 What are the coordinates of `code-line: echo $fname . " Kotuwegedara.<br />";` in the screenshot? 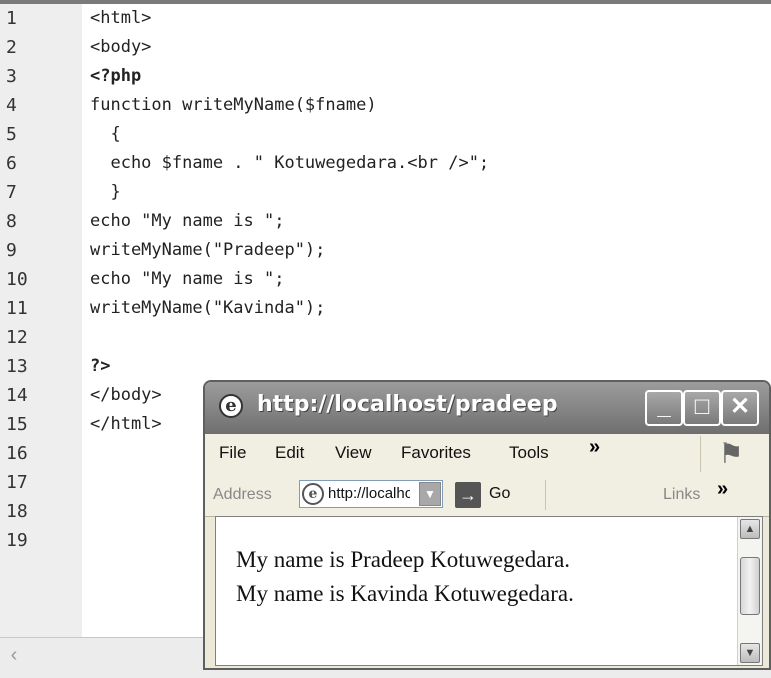 It's located at (289, 163).